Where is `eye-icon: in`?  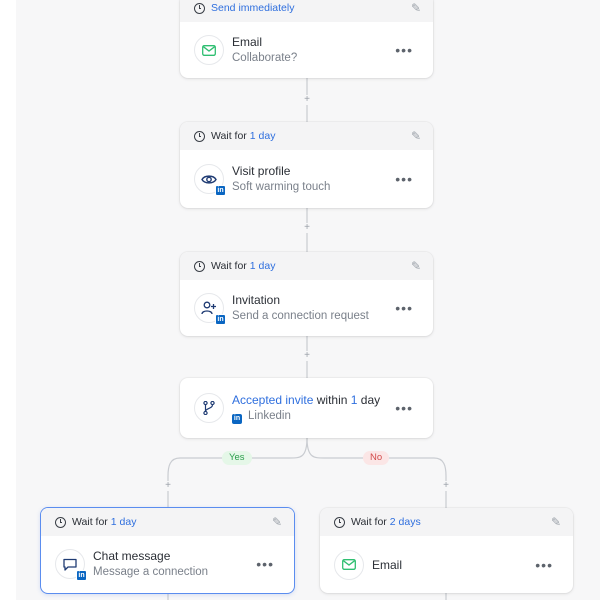
eye-icon: in is located at coordinates (210, 180).